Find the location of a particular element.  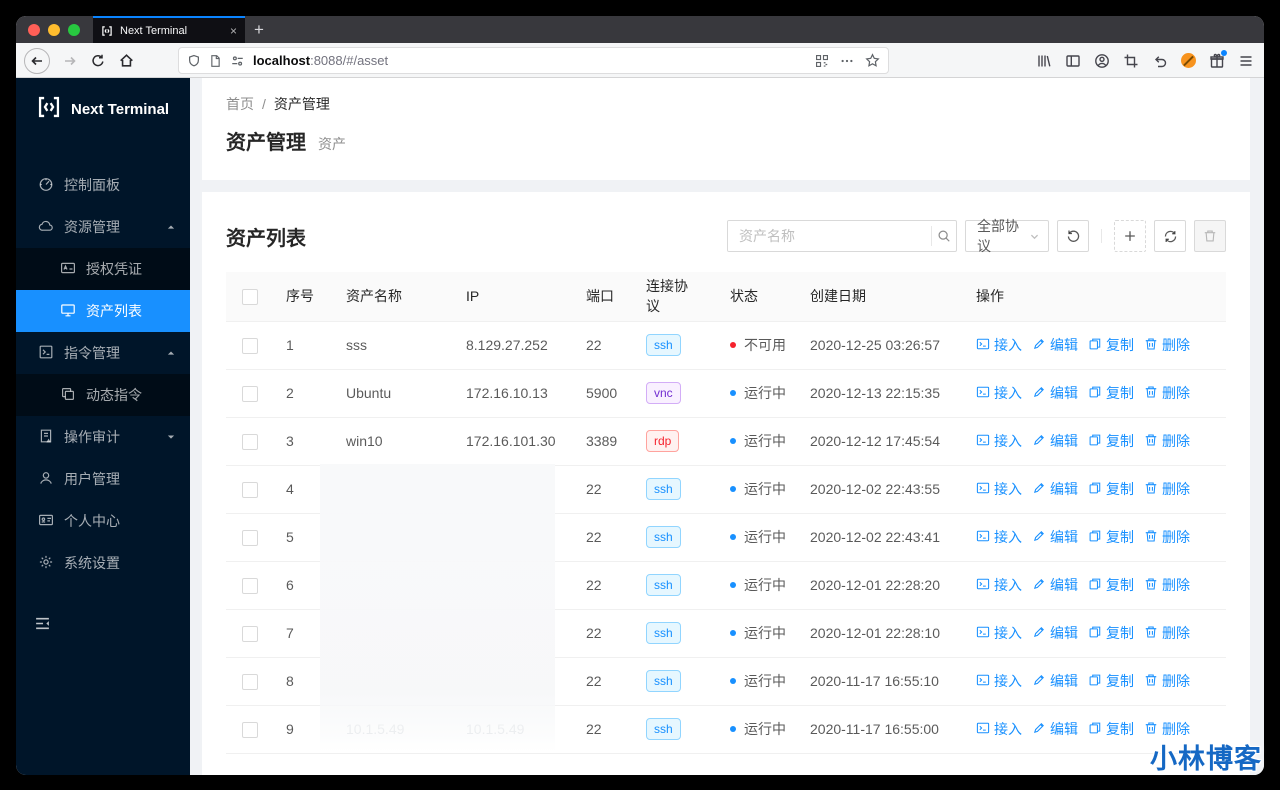

reset-search-button is located at coordinates (1073, 236).